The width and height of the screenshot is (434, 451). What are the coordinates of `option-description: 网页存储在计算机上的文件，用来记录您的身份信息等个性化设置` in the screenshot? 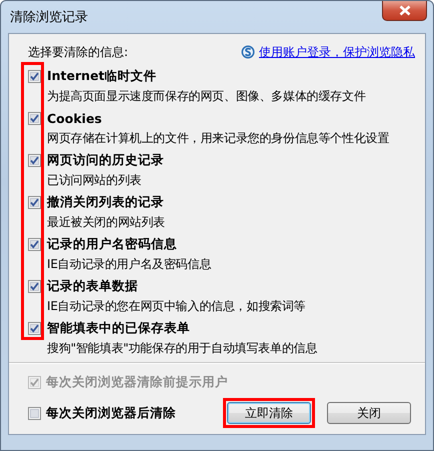 It's located at (218, 138).